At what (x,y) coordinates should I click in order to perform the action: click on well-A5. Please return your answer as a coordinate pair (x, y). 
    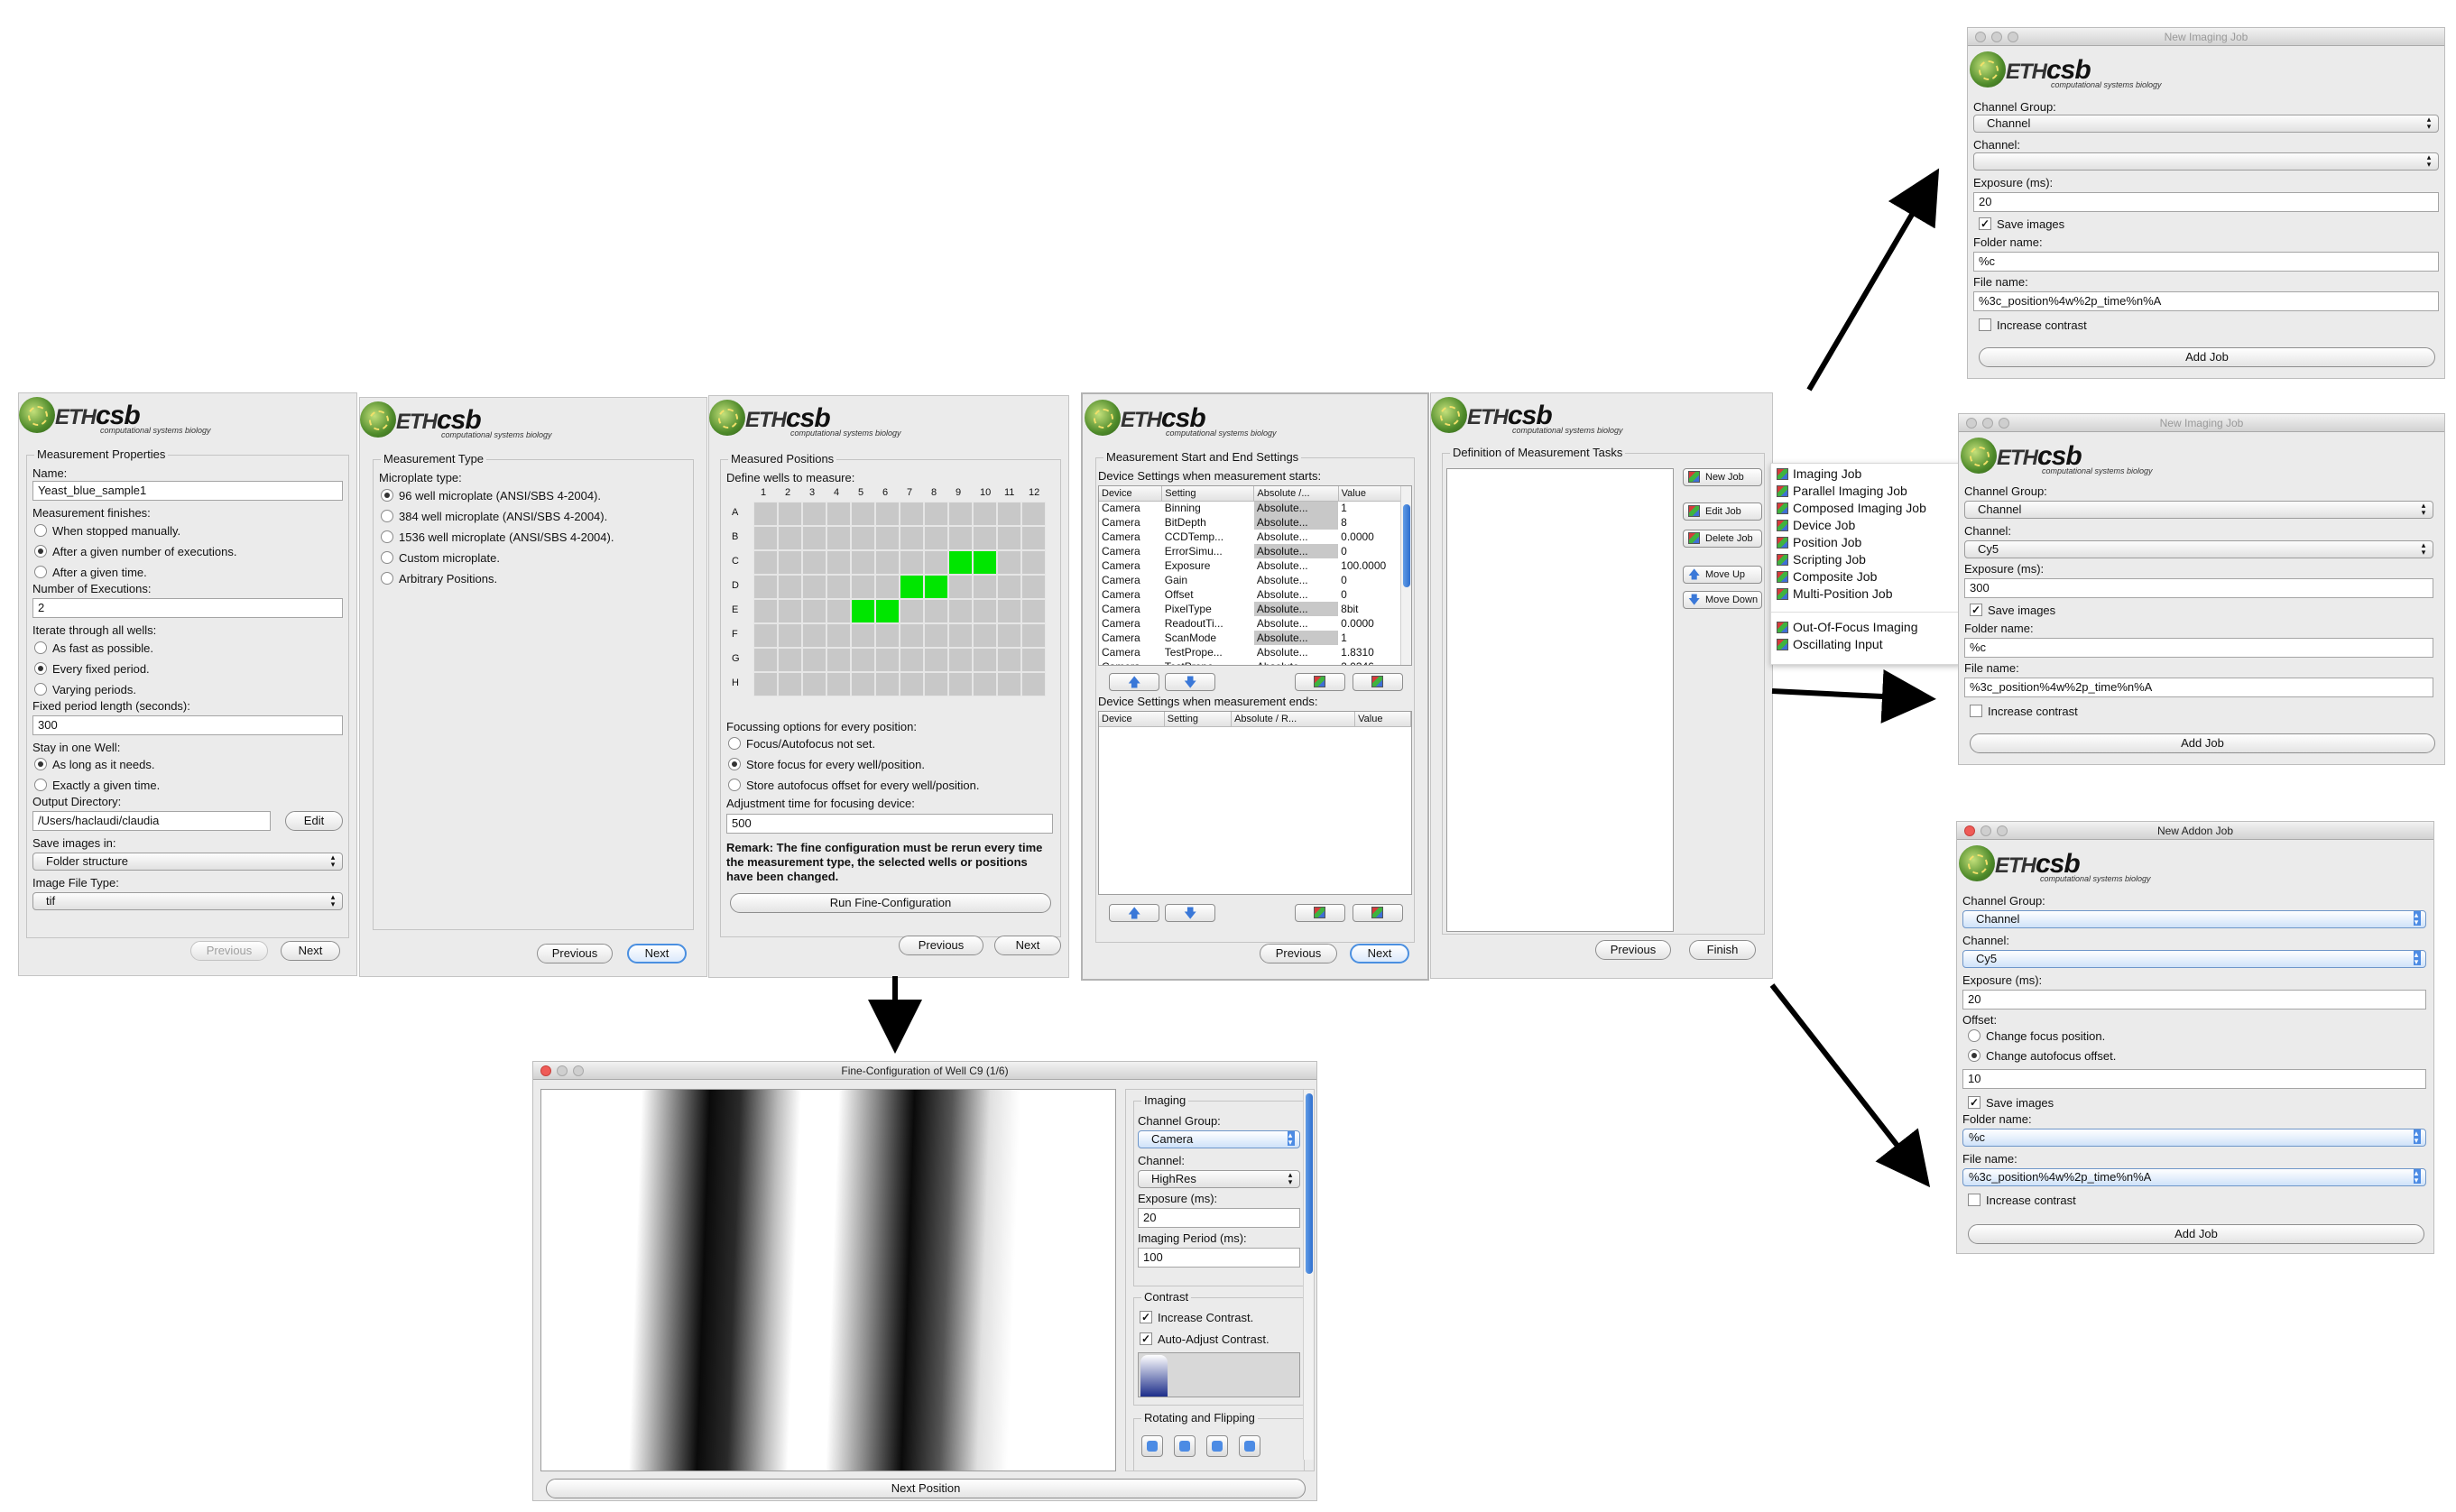
    Looking at the image, I should click on (863, 514).